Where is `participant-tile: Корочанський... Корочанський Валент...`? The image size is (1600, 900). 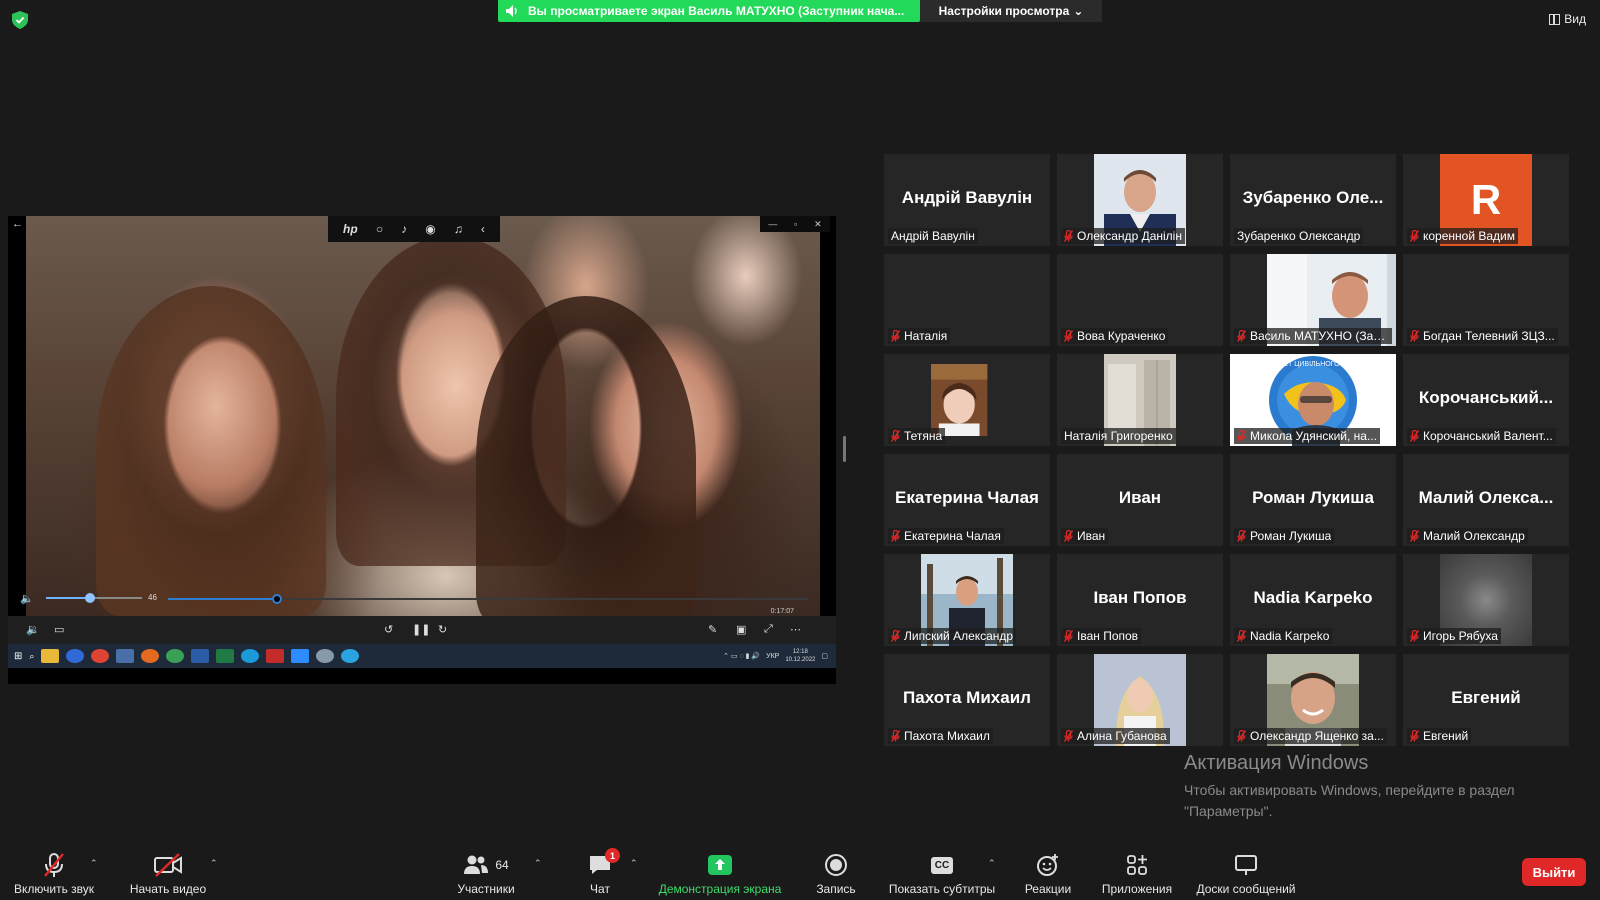 participant-tile: Корочанський... Корочанський Валент... is located at coordinates (1486, 400).